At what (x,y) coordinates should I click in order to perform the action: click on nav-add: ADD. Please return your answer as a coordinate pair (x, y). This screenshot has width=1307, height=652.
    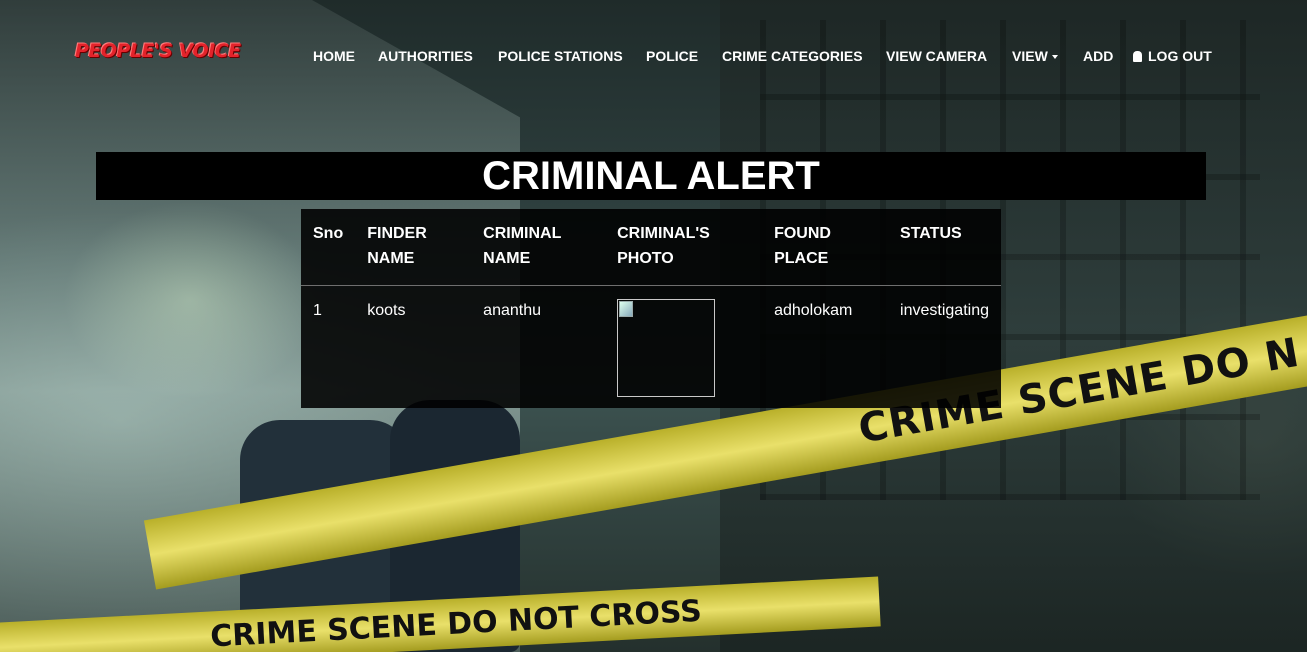
    Looking at the image, I should click on (1098, 56).